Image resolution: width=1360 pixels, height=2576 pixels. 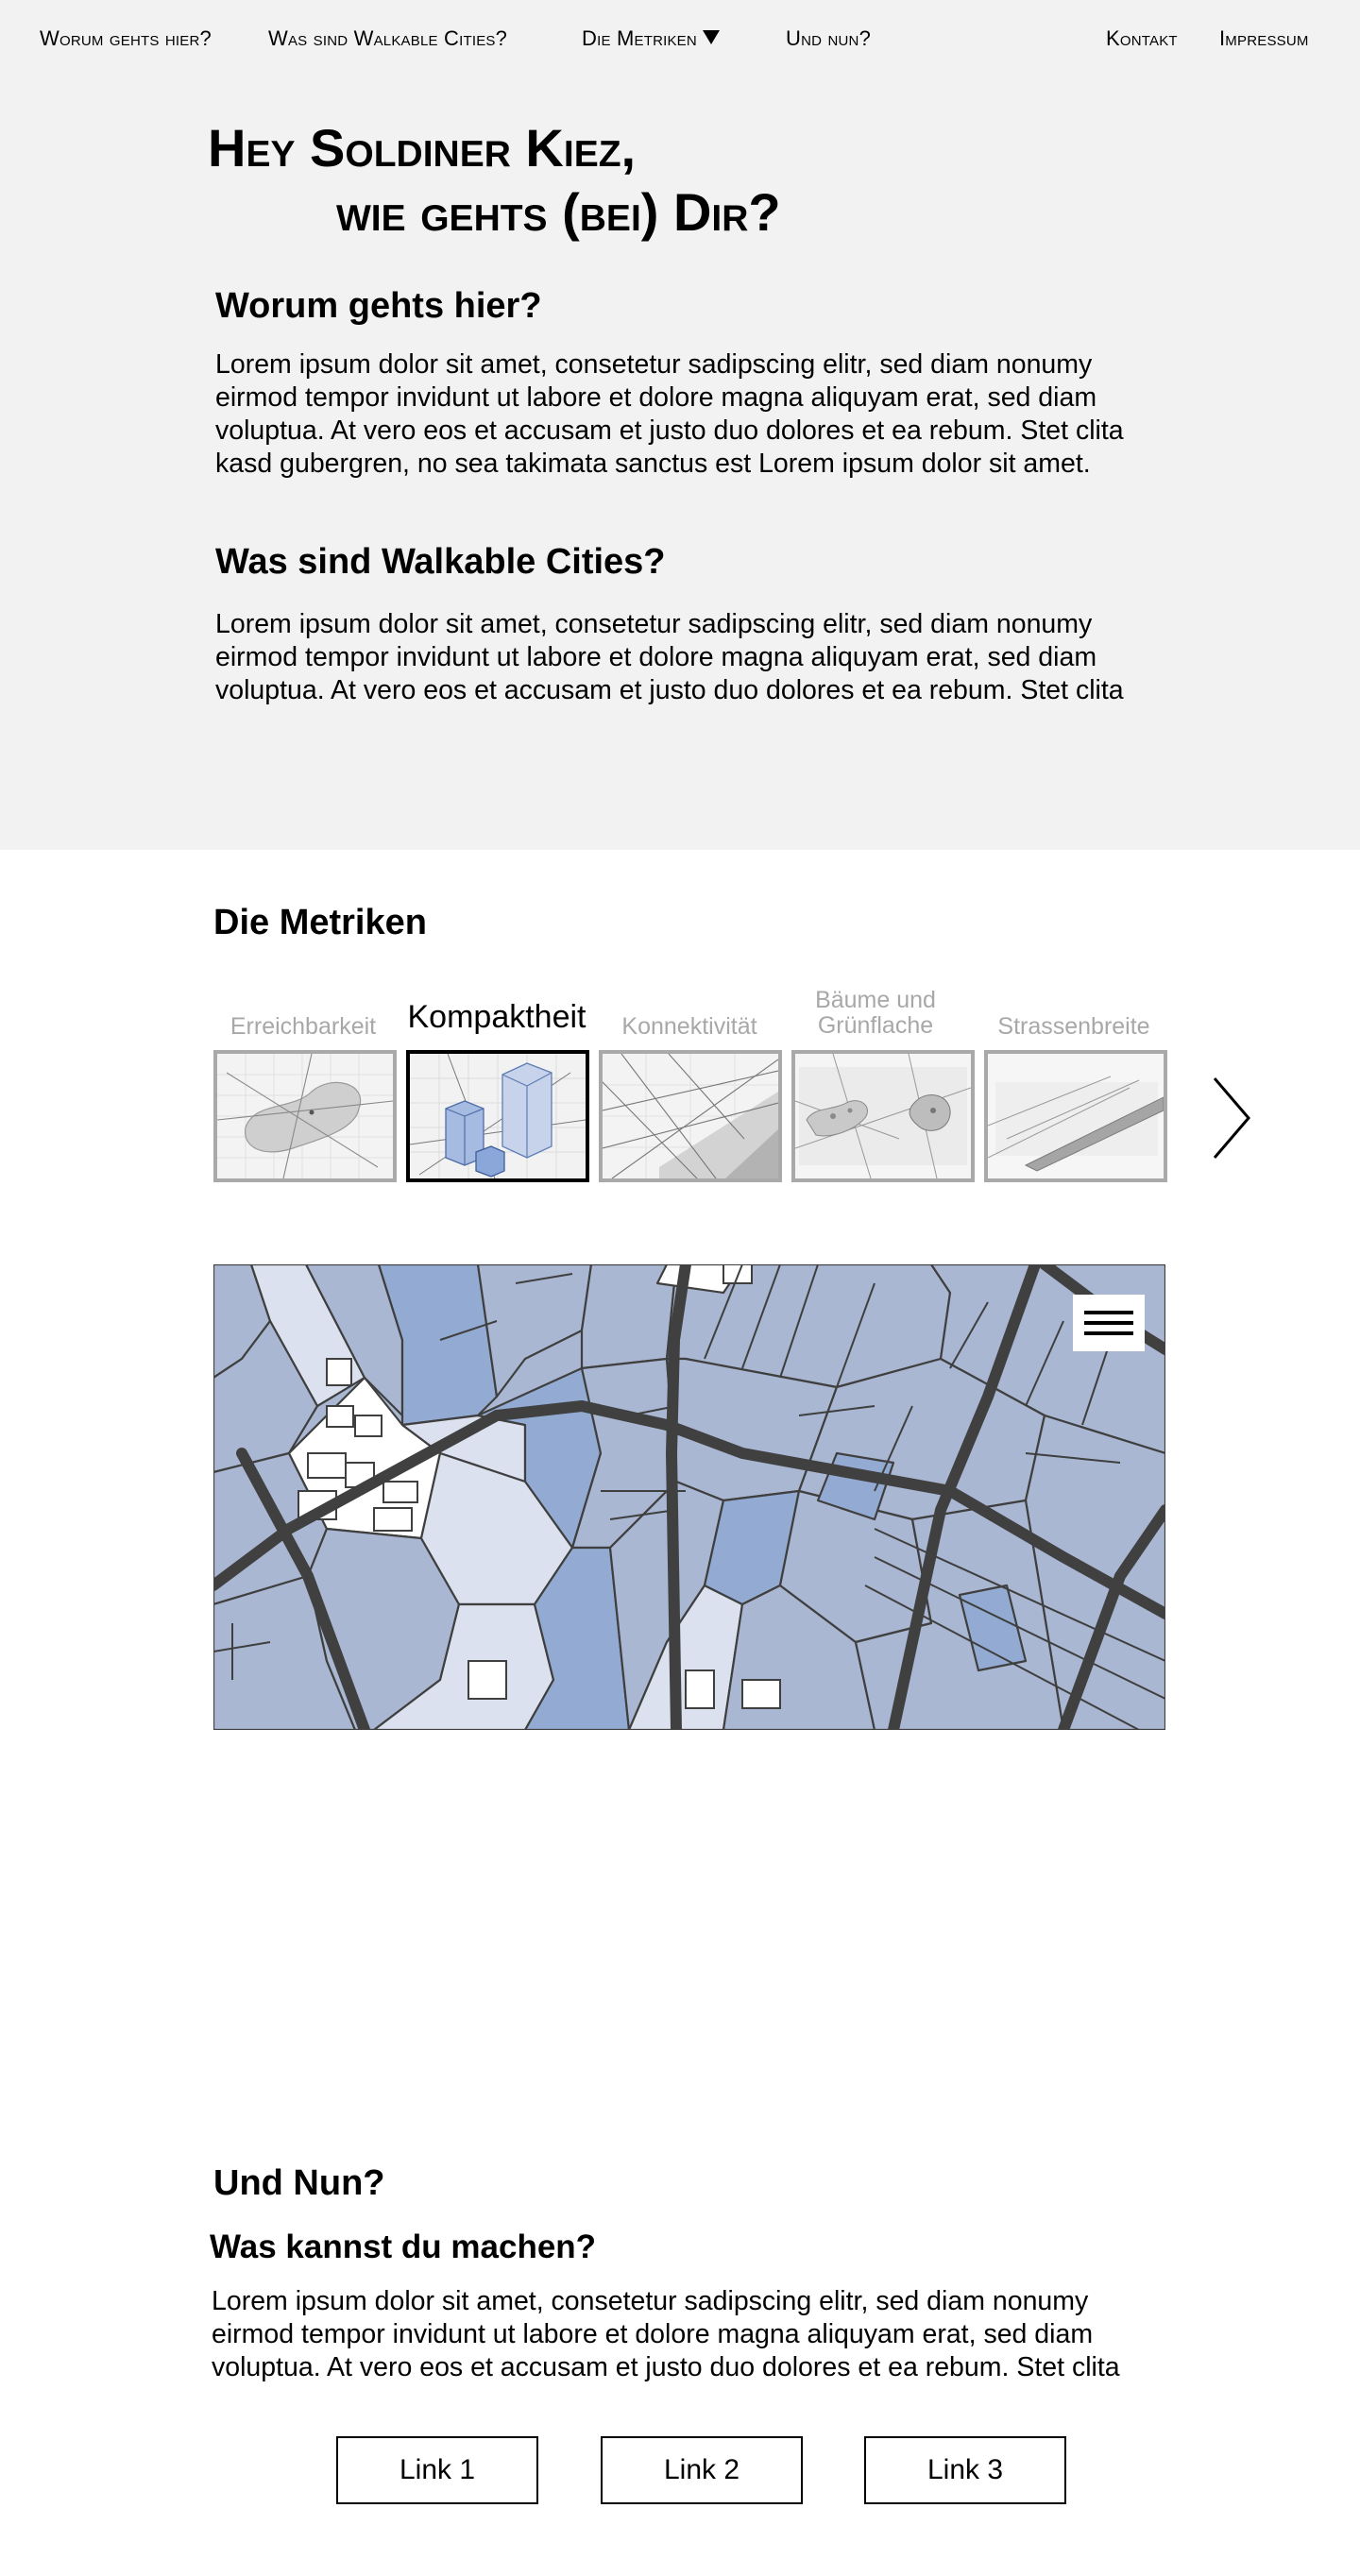 I want to click on page-title-line2: wie gehts (bei) Dir?, so click(x=558, y=212).